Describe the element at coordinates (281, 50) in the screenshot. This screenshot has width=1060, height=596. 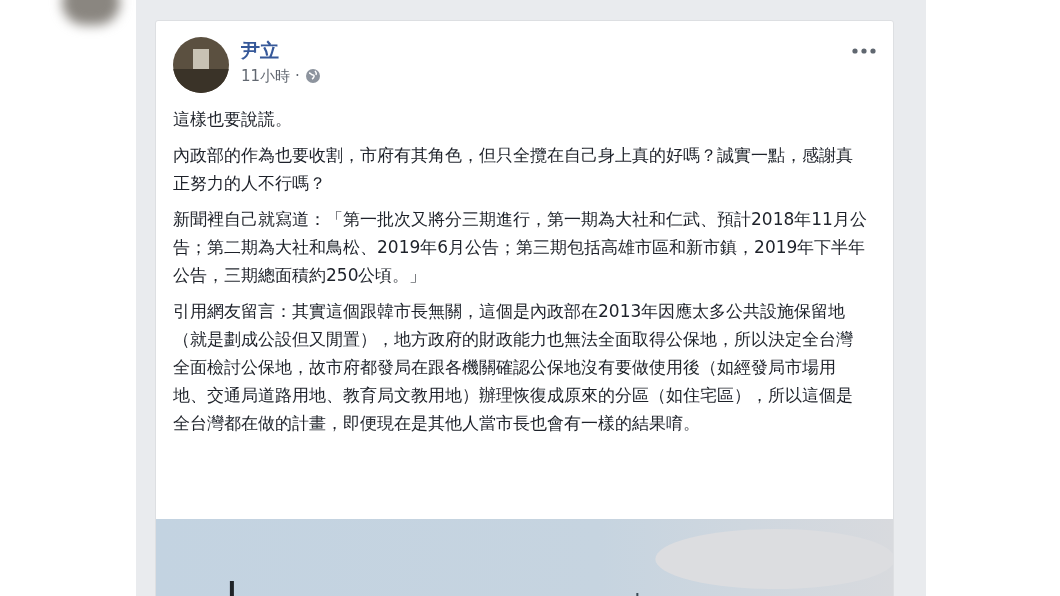
I see `author-name: 尹立` at that location.